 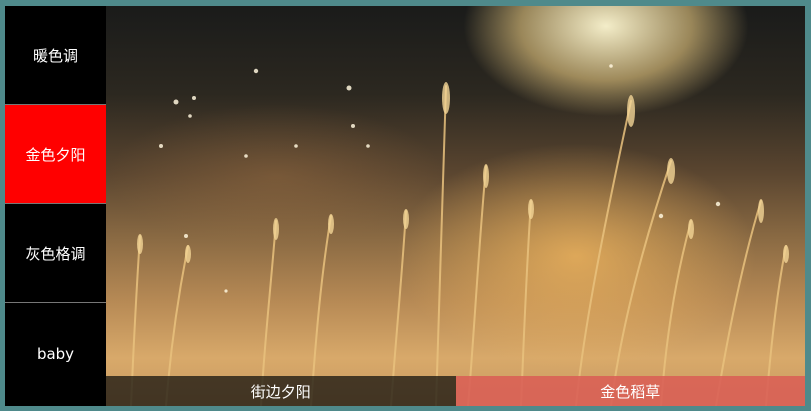 I want to click on sidebar-item-warm-tone: 暖色调, so click(x=55, y=55).